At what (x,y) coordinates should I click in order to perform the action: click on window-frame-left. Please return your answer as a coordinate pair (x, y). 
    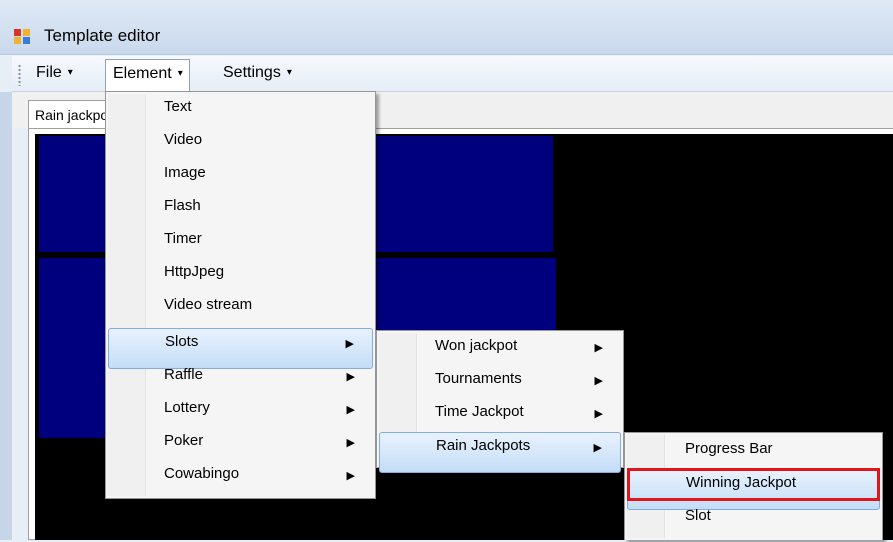
    Looking at the image, I should click on (6, 316).